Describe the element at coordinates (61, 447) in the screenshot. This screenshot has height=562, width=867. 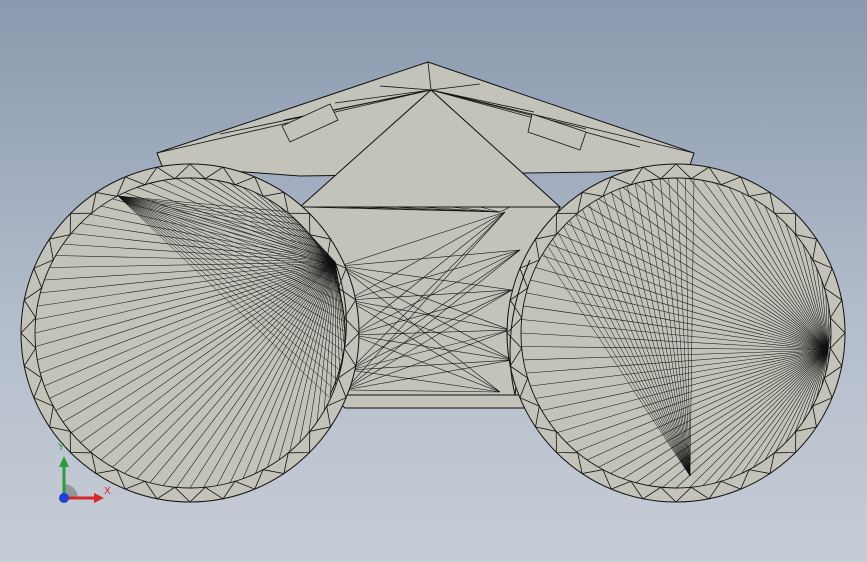
I see `y-axis-label: Y` at that location.